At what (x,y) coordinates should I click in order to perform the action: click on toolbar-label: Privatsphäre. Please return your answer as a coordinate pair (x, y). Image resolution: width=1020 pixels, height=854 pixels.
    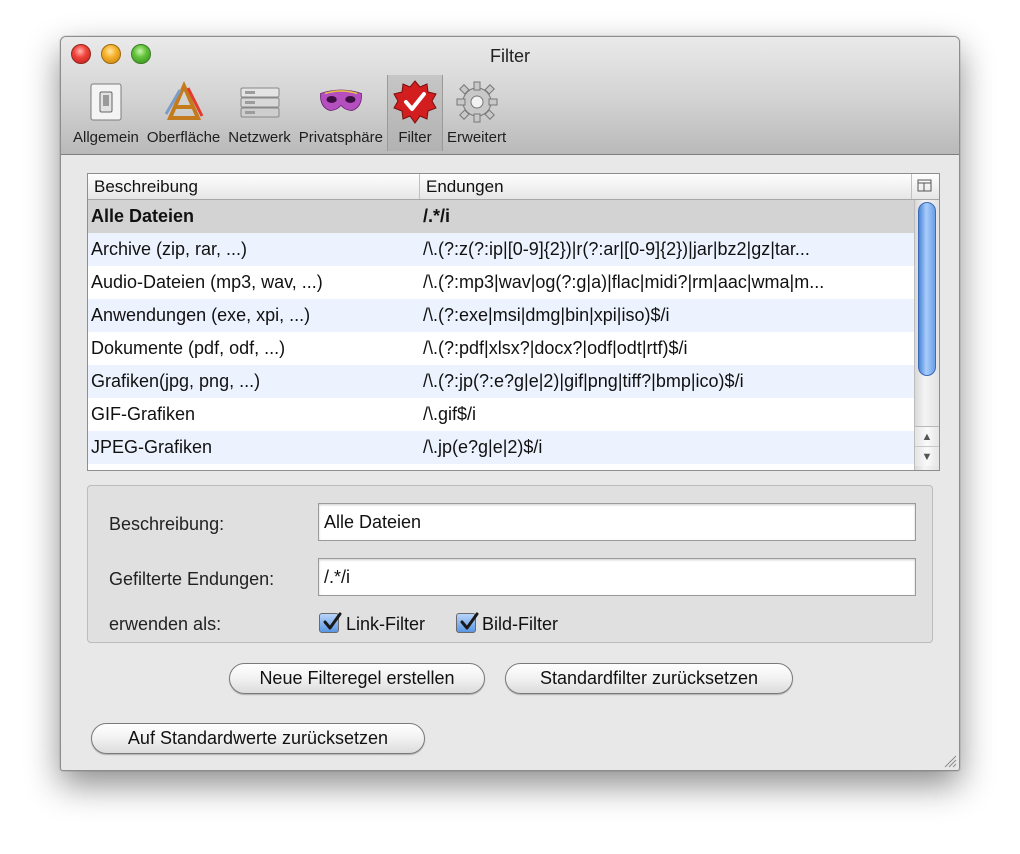
    Looking at the image, I should click on (340, 137).